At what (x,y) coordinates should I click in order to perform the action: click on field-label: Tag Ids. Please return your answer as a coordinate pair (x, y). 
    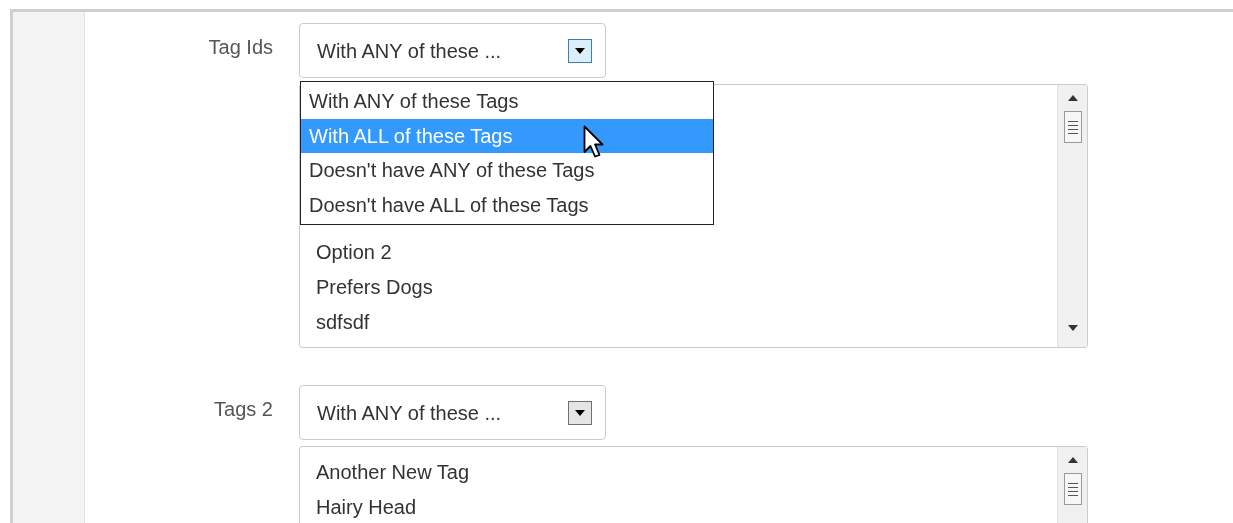
    Looking at the image, I should click on (240, 47).